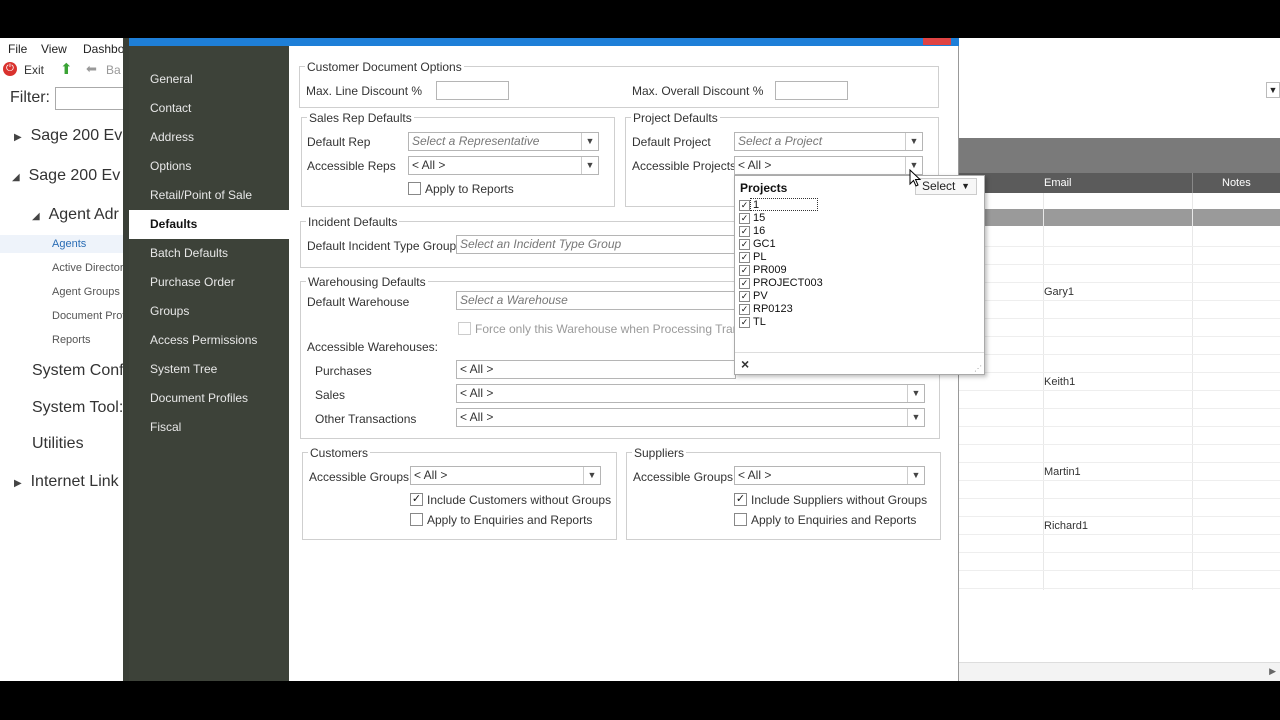 This screenshot has height=720, width=1280. Describe the element at coordinates (209, 398) in the screenshot. I see `nav-item-document-profiles: Document Profiles` at that location.